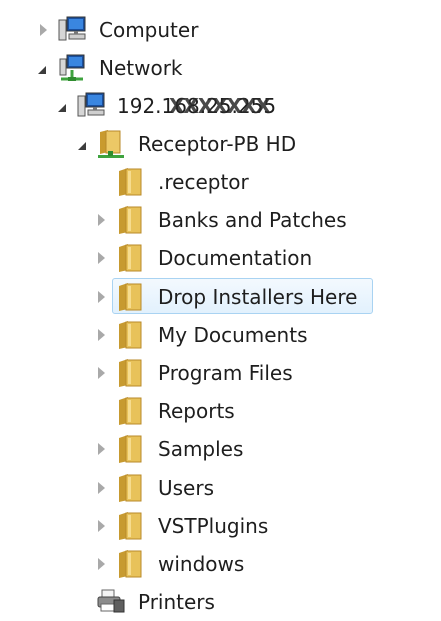 The height and width of the screenshot is (621, 441). What do you see at coordinates (141, 68) in the screenshot?
I see `tree-node-label: Network` at bounding box center [141, 68].